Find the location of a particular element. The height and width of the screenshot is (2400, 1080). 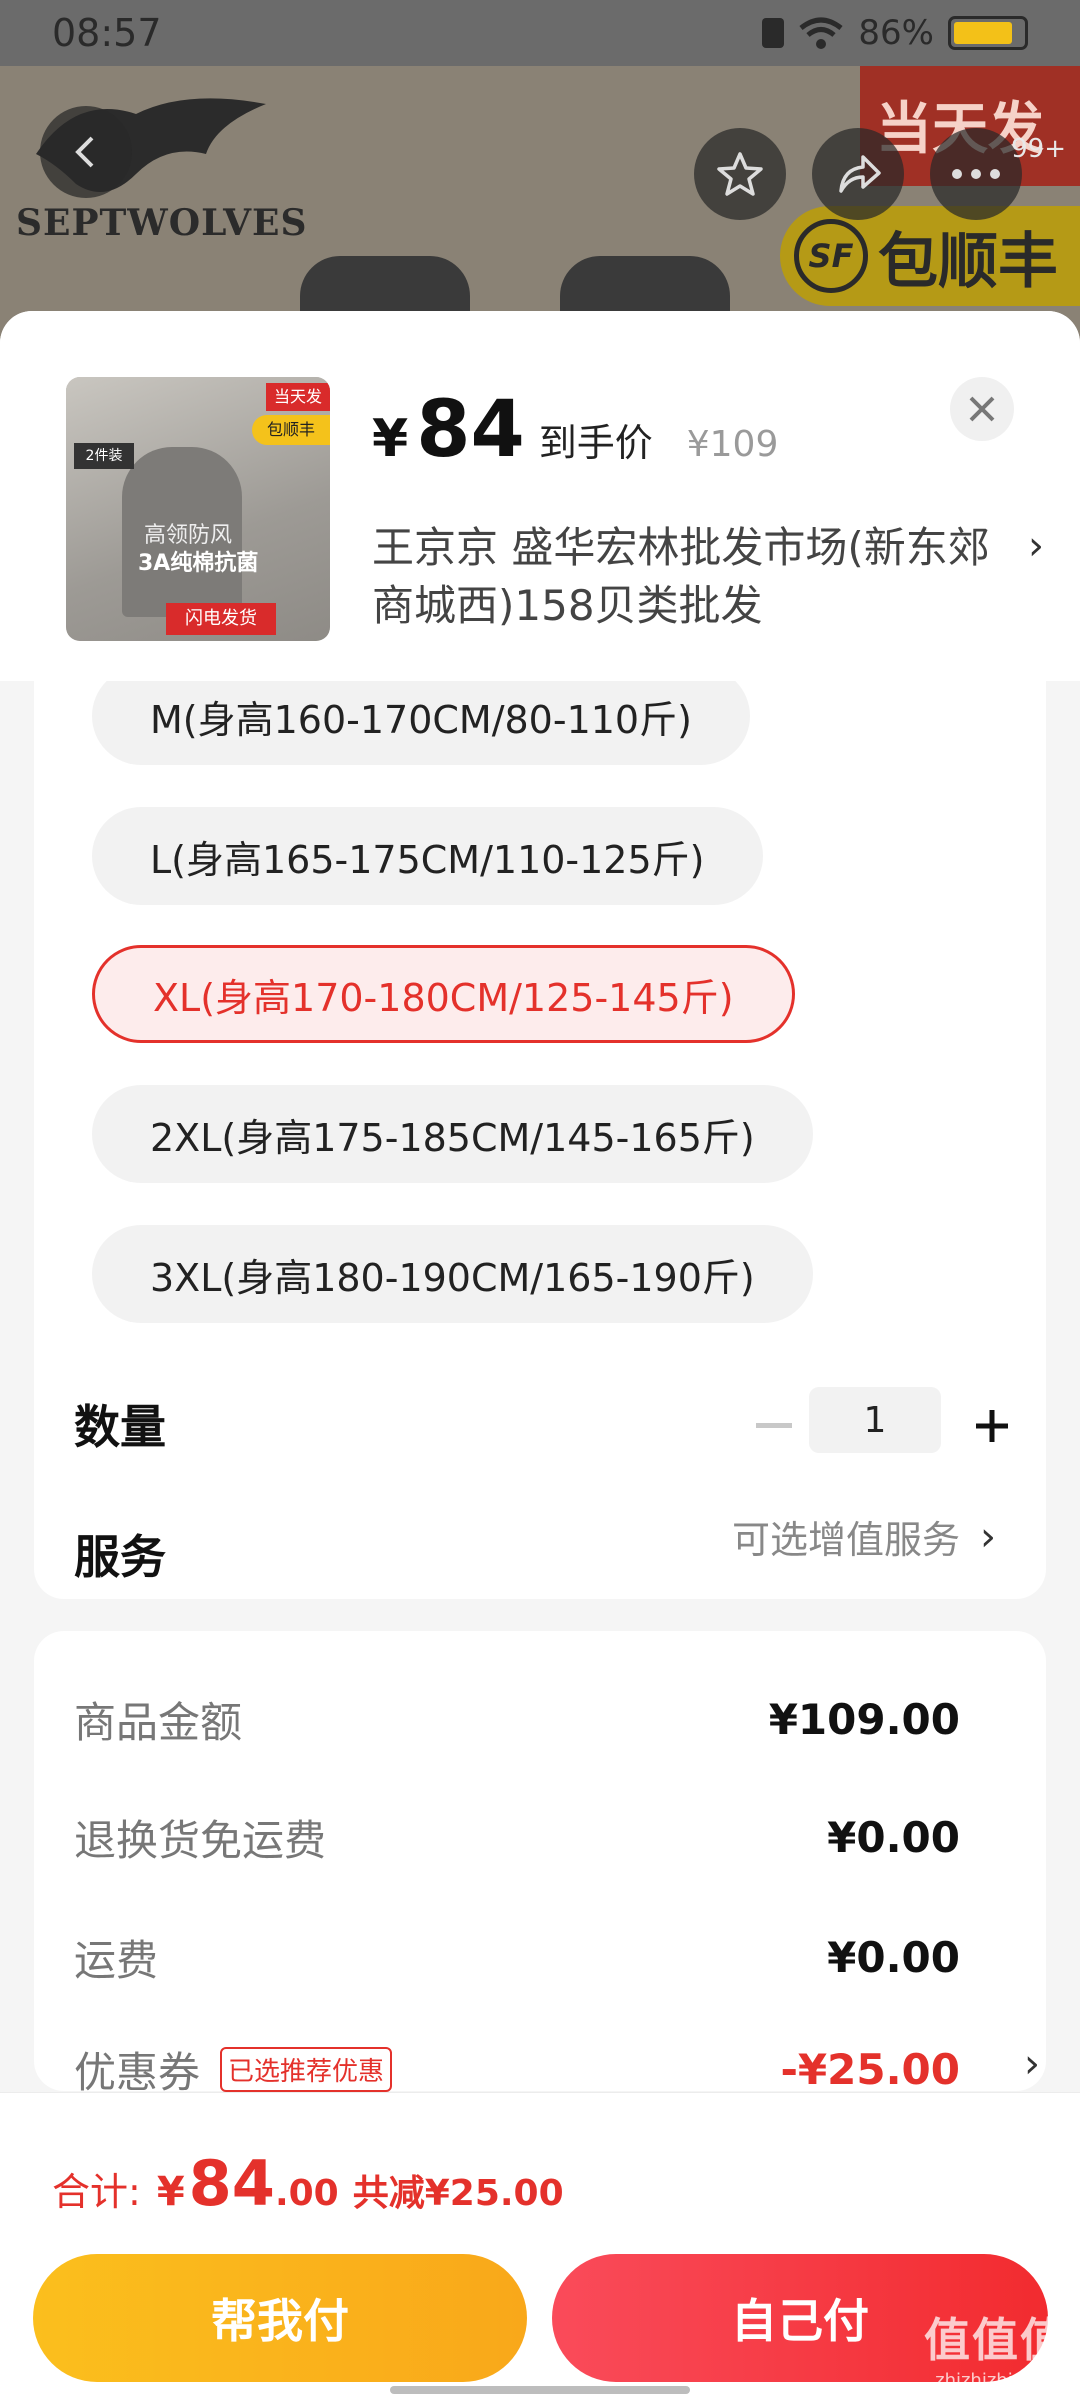

thumb-tag-sf: 包顺丰 is located at coordinates (291, 430).